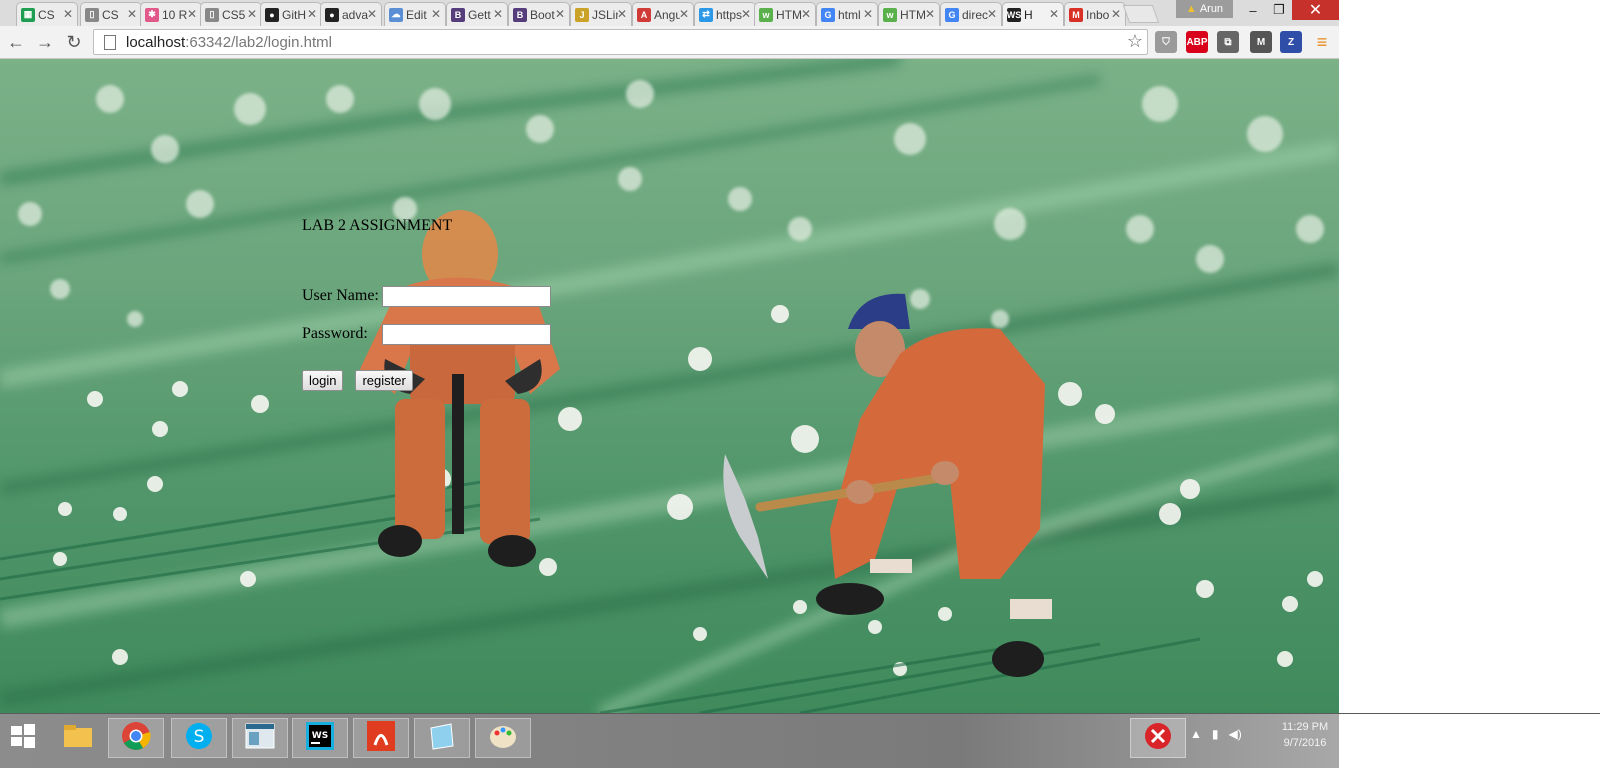 This screenshot has height=768, width=1600. Describe the element at coordinates (47, 14) in the screenshot. I see `browser-tab: ▦ CS ✕` at that location.